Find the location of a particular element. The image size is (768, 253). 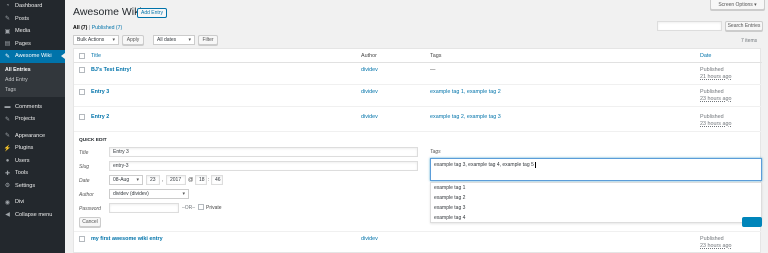

wiki-icon: ✎ is located at coordinates (7, 56).